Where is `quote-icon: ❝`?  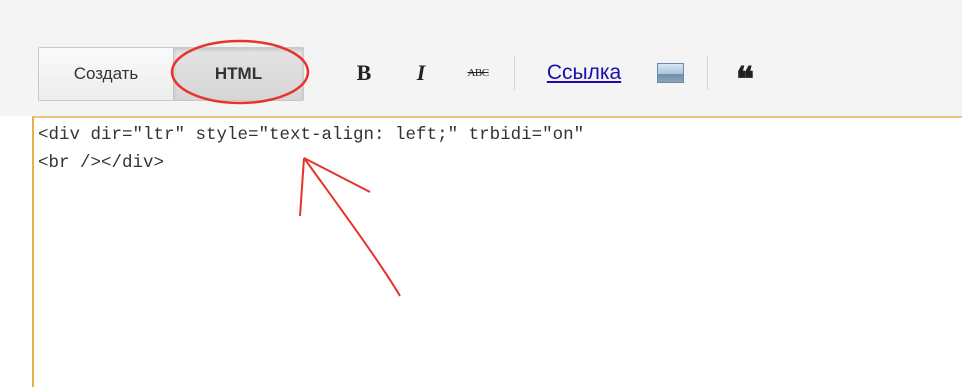 quote-icon: ❝ is located at coordinates (745, 80).